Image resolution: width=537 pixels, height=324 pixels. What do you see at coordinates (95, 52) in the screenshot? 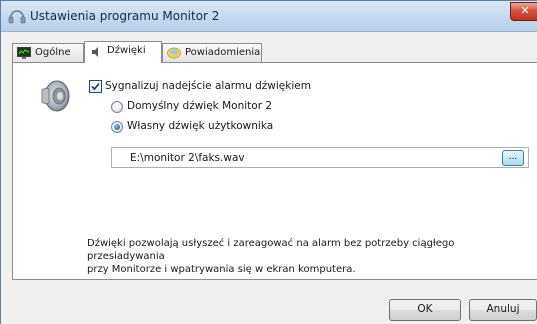
I see `speaker-icon` at bounding box center [95, 52].